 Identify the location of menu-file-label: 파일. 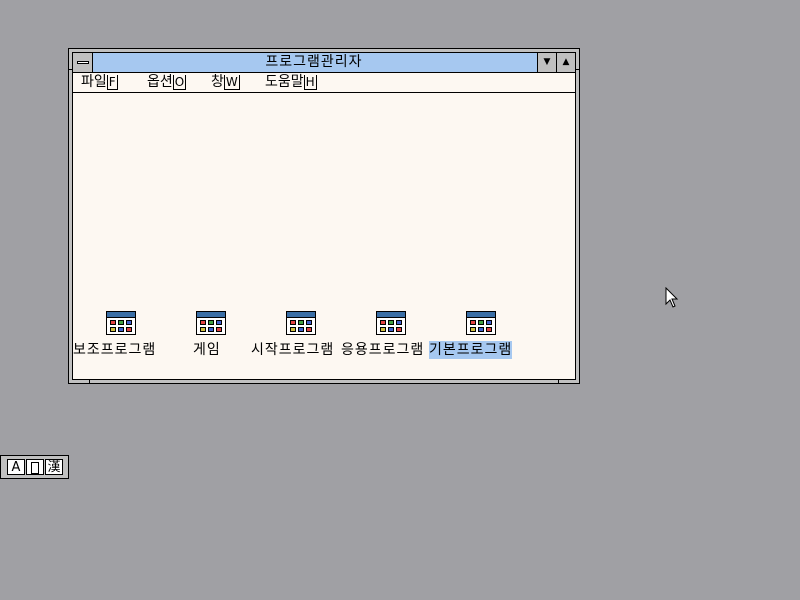
(94, 82).